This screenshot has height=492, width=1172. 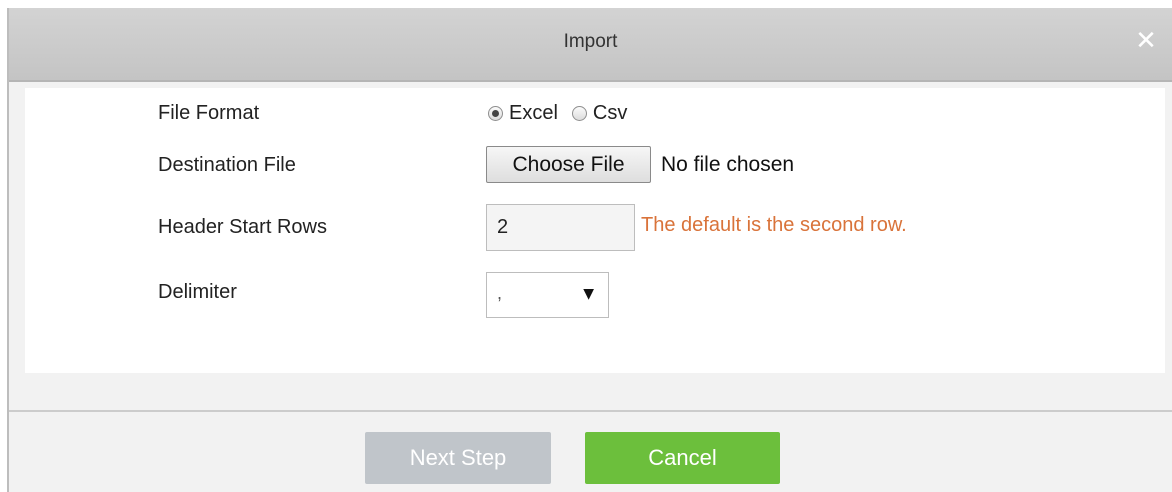 What do you see at coordinates (568, 164) in the screenshot?
I see `choose-file-button: Choose File` at bounding box center [568, 164].